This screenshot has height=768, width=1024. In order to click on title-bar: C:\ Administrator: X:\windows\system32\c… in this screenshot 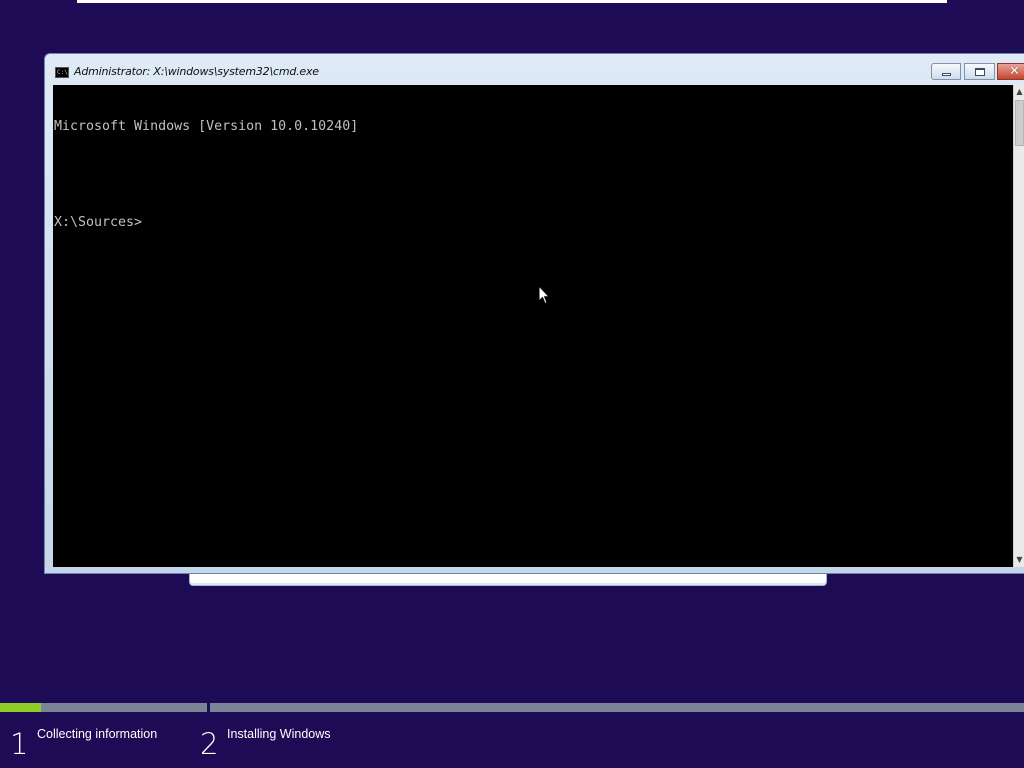, I will do `click(534, 69)`.